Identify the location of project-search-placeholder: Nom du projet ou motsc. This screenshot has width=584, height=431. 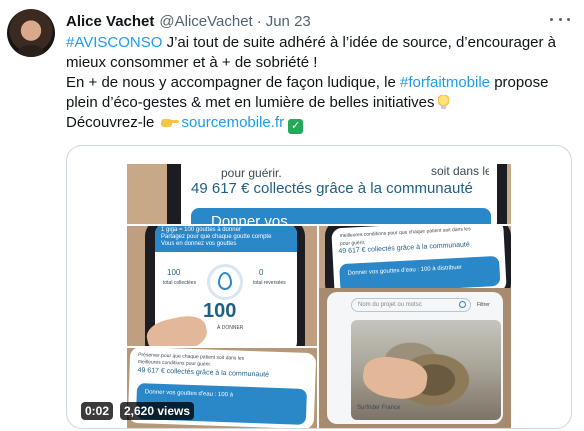
(390, 305).